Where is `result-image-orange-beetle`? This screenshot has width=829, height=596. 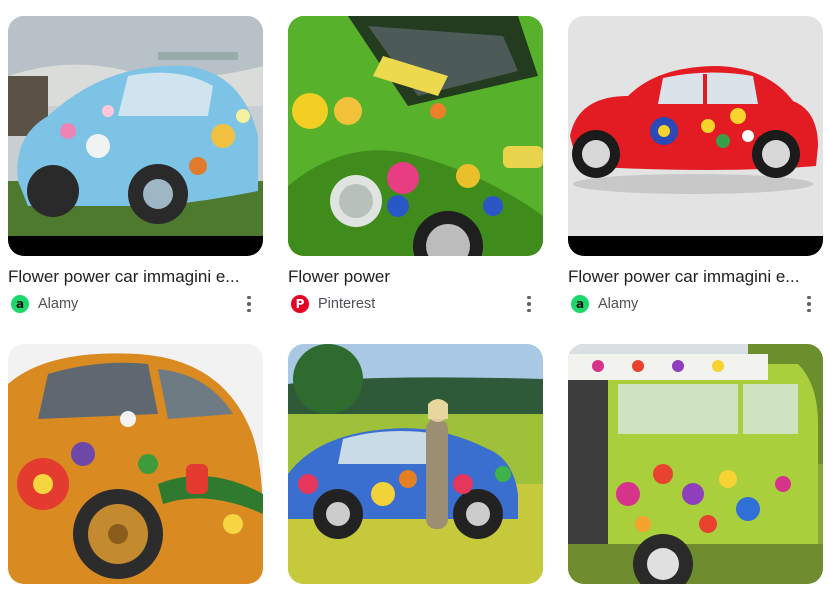 result-image-orange-beetle is located at coordinates (135, 464).